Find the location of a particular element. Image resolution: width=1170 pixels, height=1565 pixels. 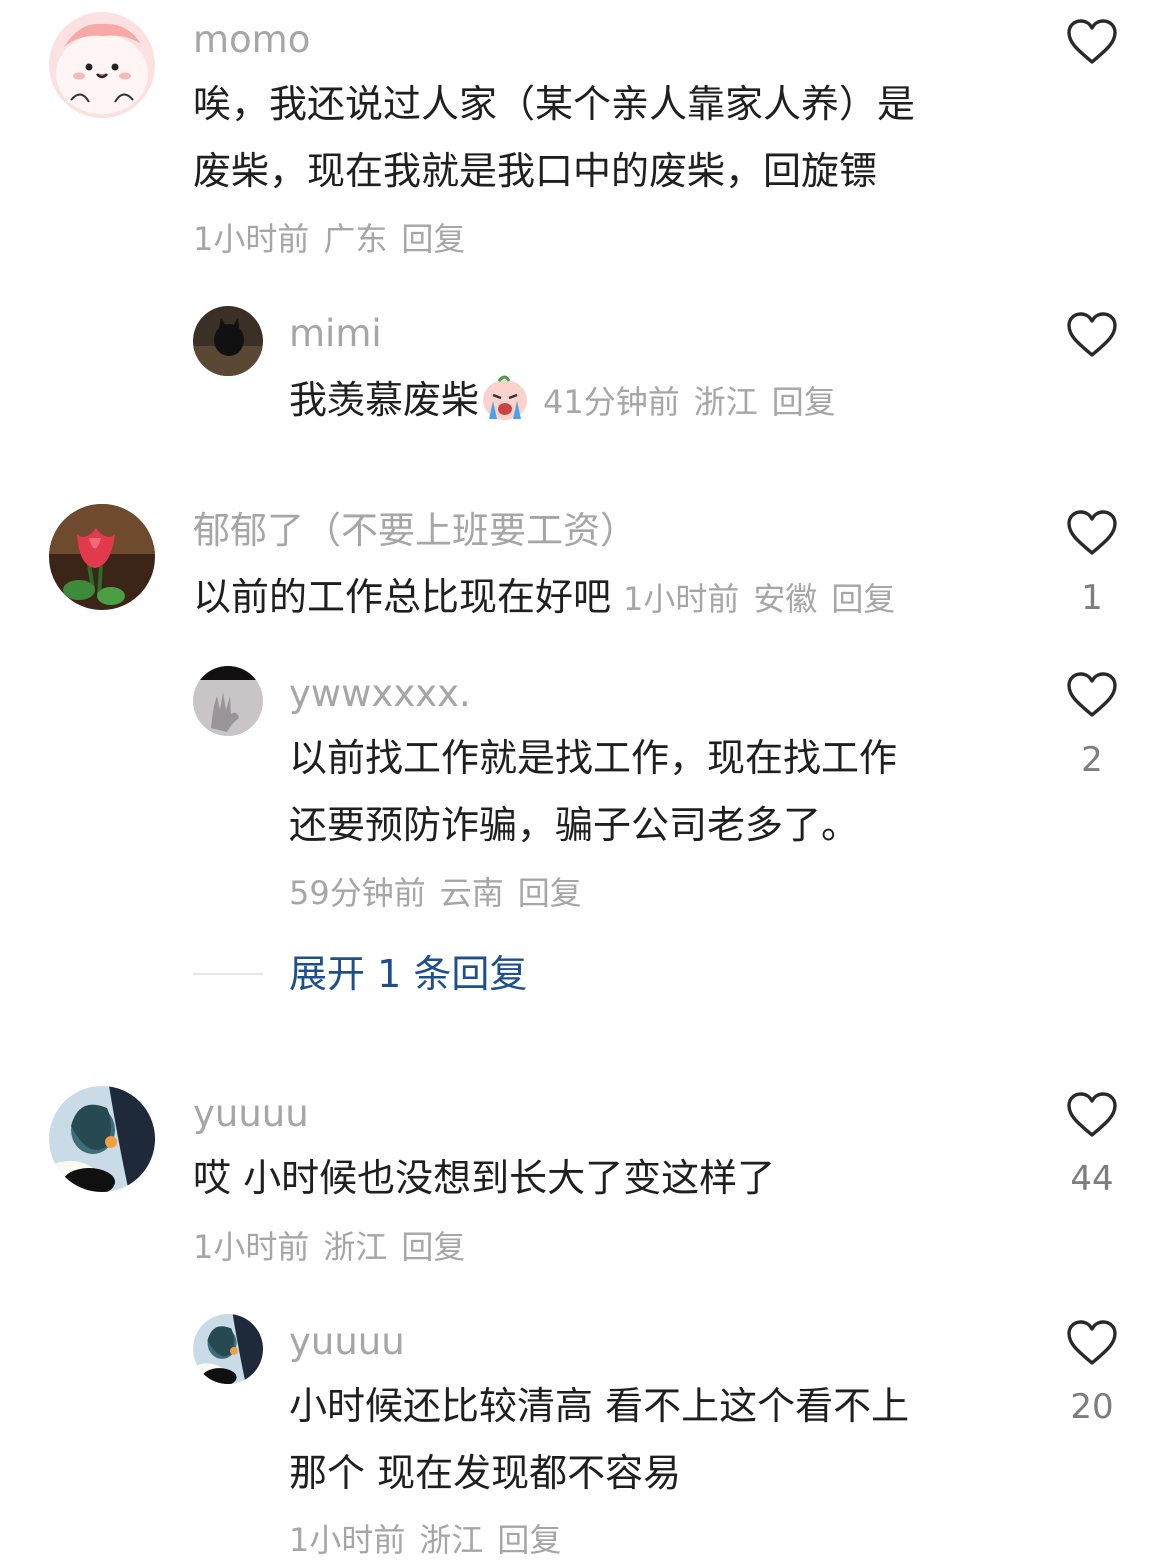

username: ywwxxxx. is located at coordinates (380, 694).